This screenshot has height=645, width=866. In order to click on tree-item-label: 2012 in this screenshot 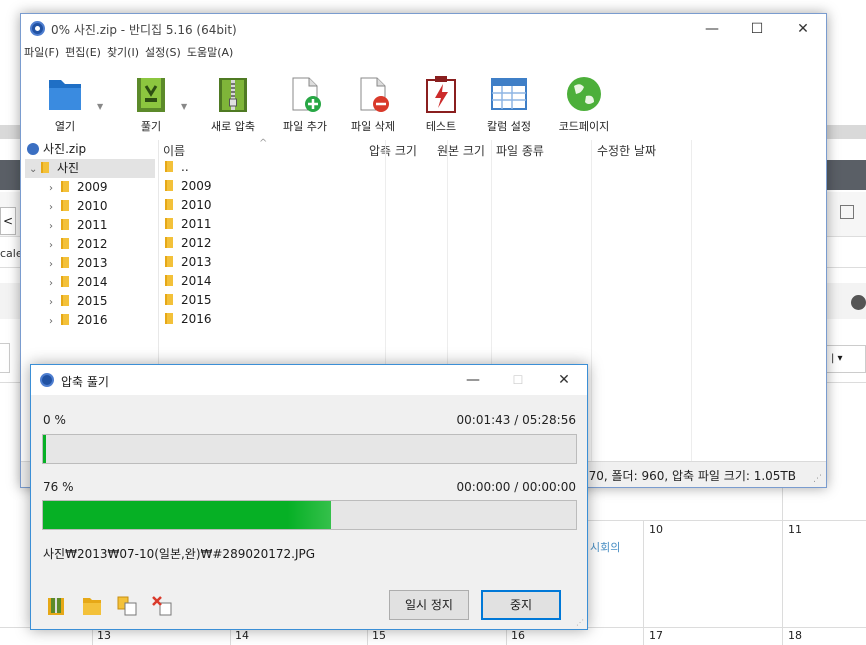, I will do `click(92, 244)`.